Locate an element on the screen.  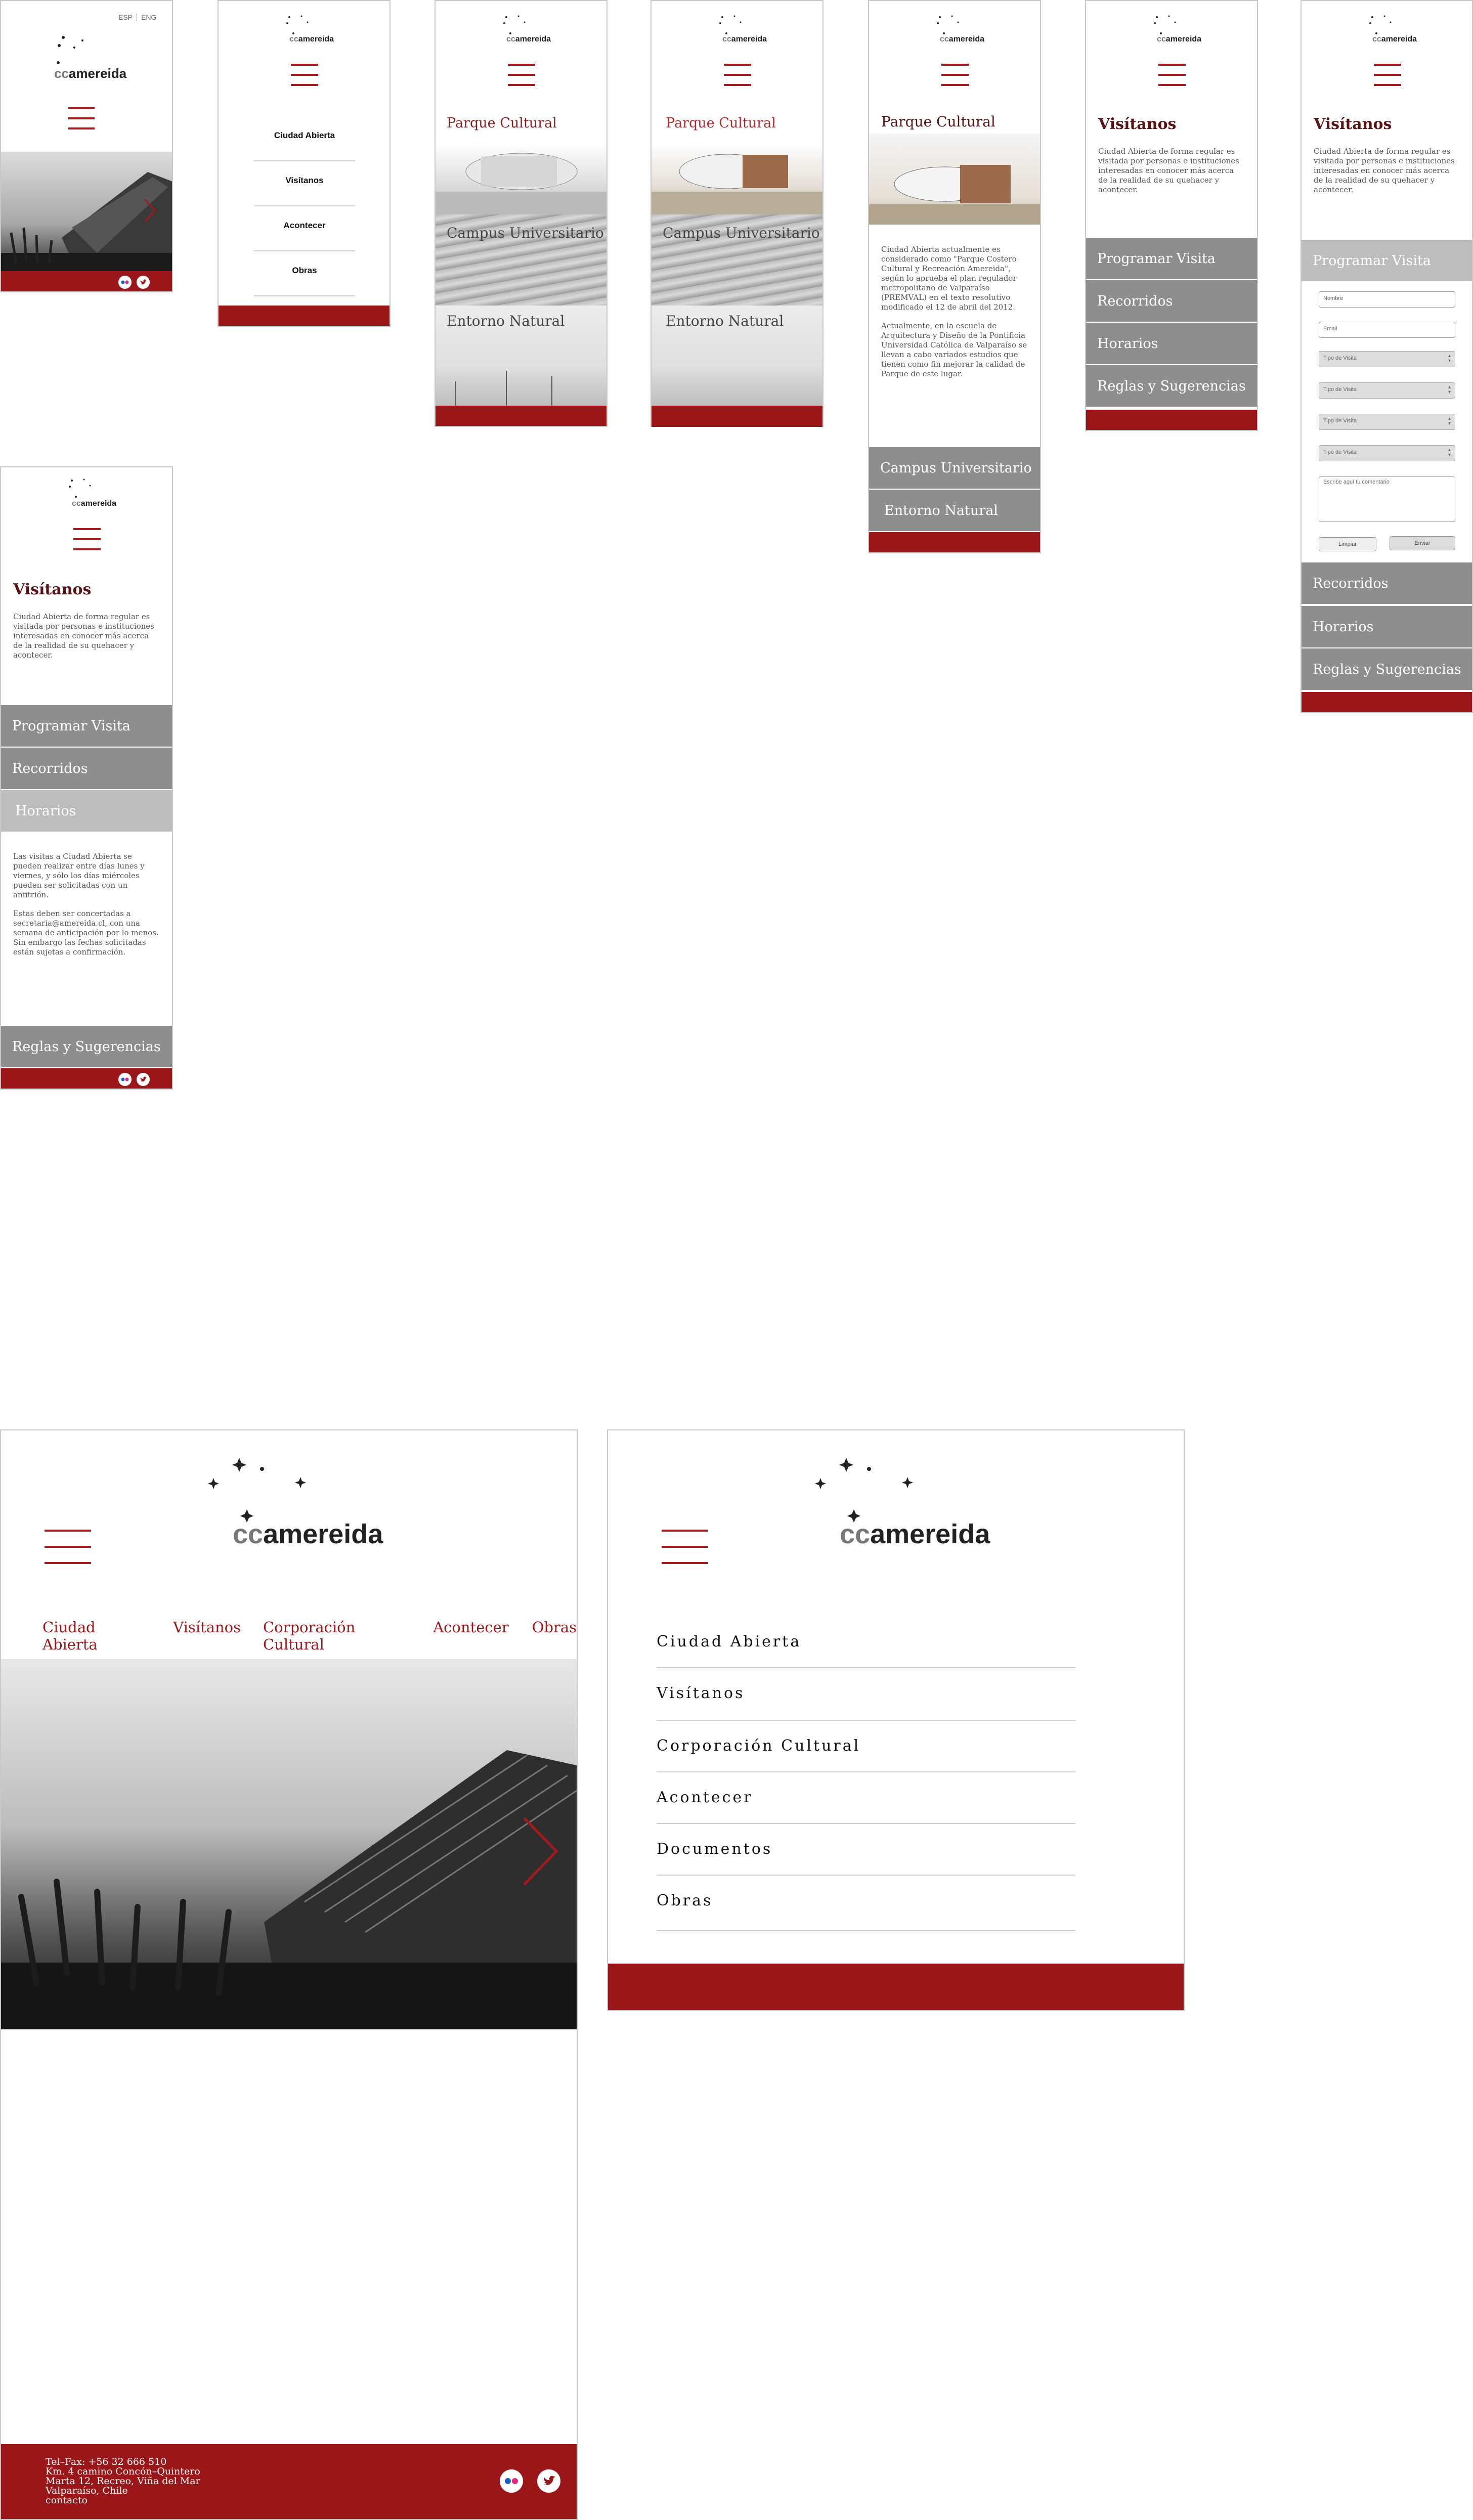
submit-button: Enviar is located at coordinates (1422, 543).